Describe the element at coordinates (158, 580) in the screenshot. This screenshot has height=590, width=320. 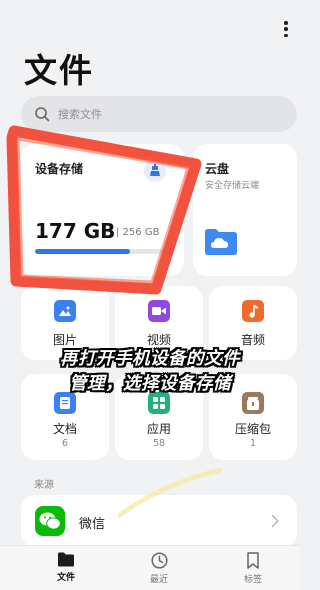
I see `tab-label: 最近` at that location.